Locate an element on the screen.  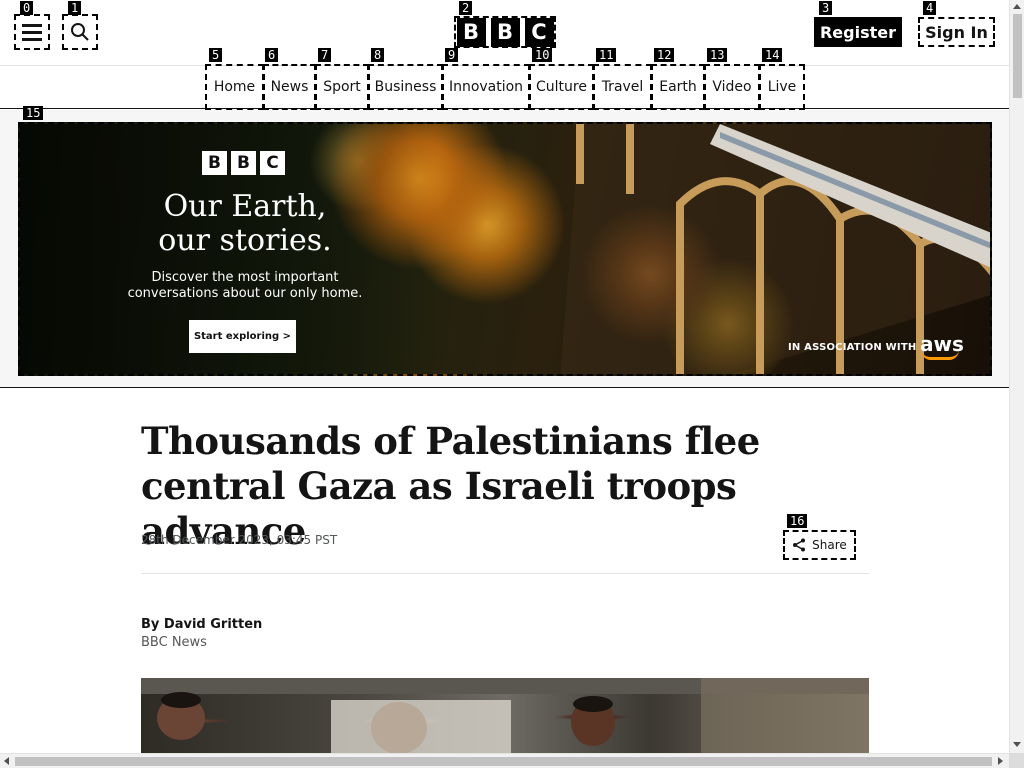
nav-item-earth: Earth is located at coordinates (678, 87).